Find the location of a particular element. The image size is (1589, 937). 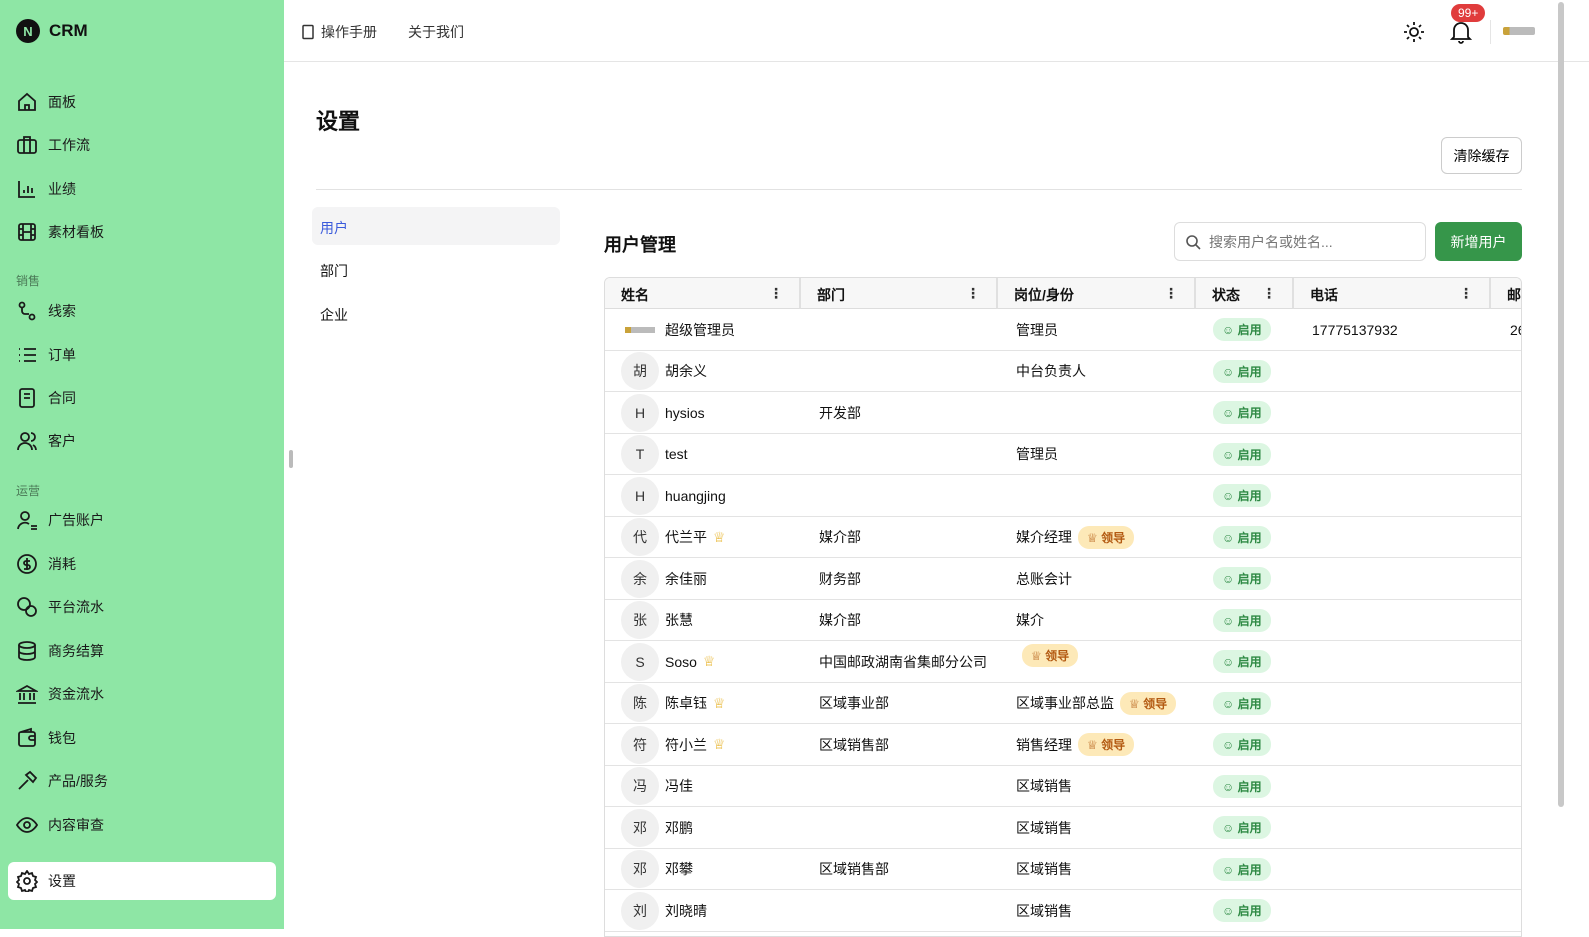

column-header: 电话 ⋮ is located at coordinates (1392, 293).